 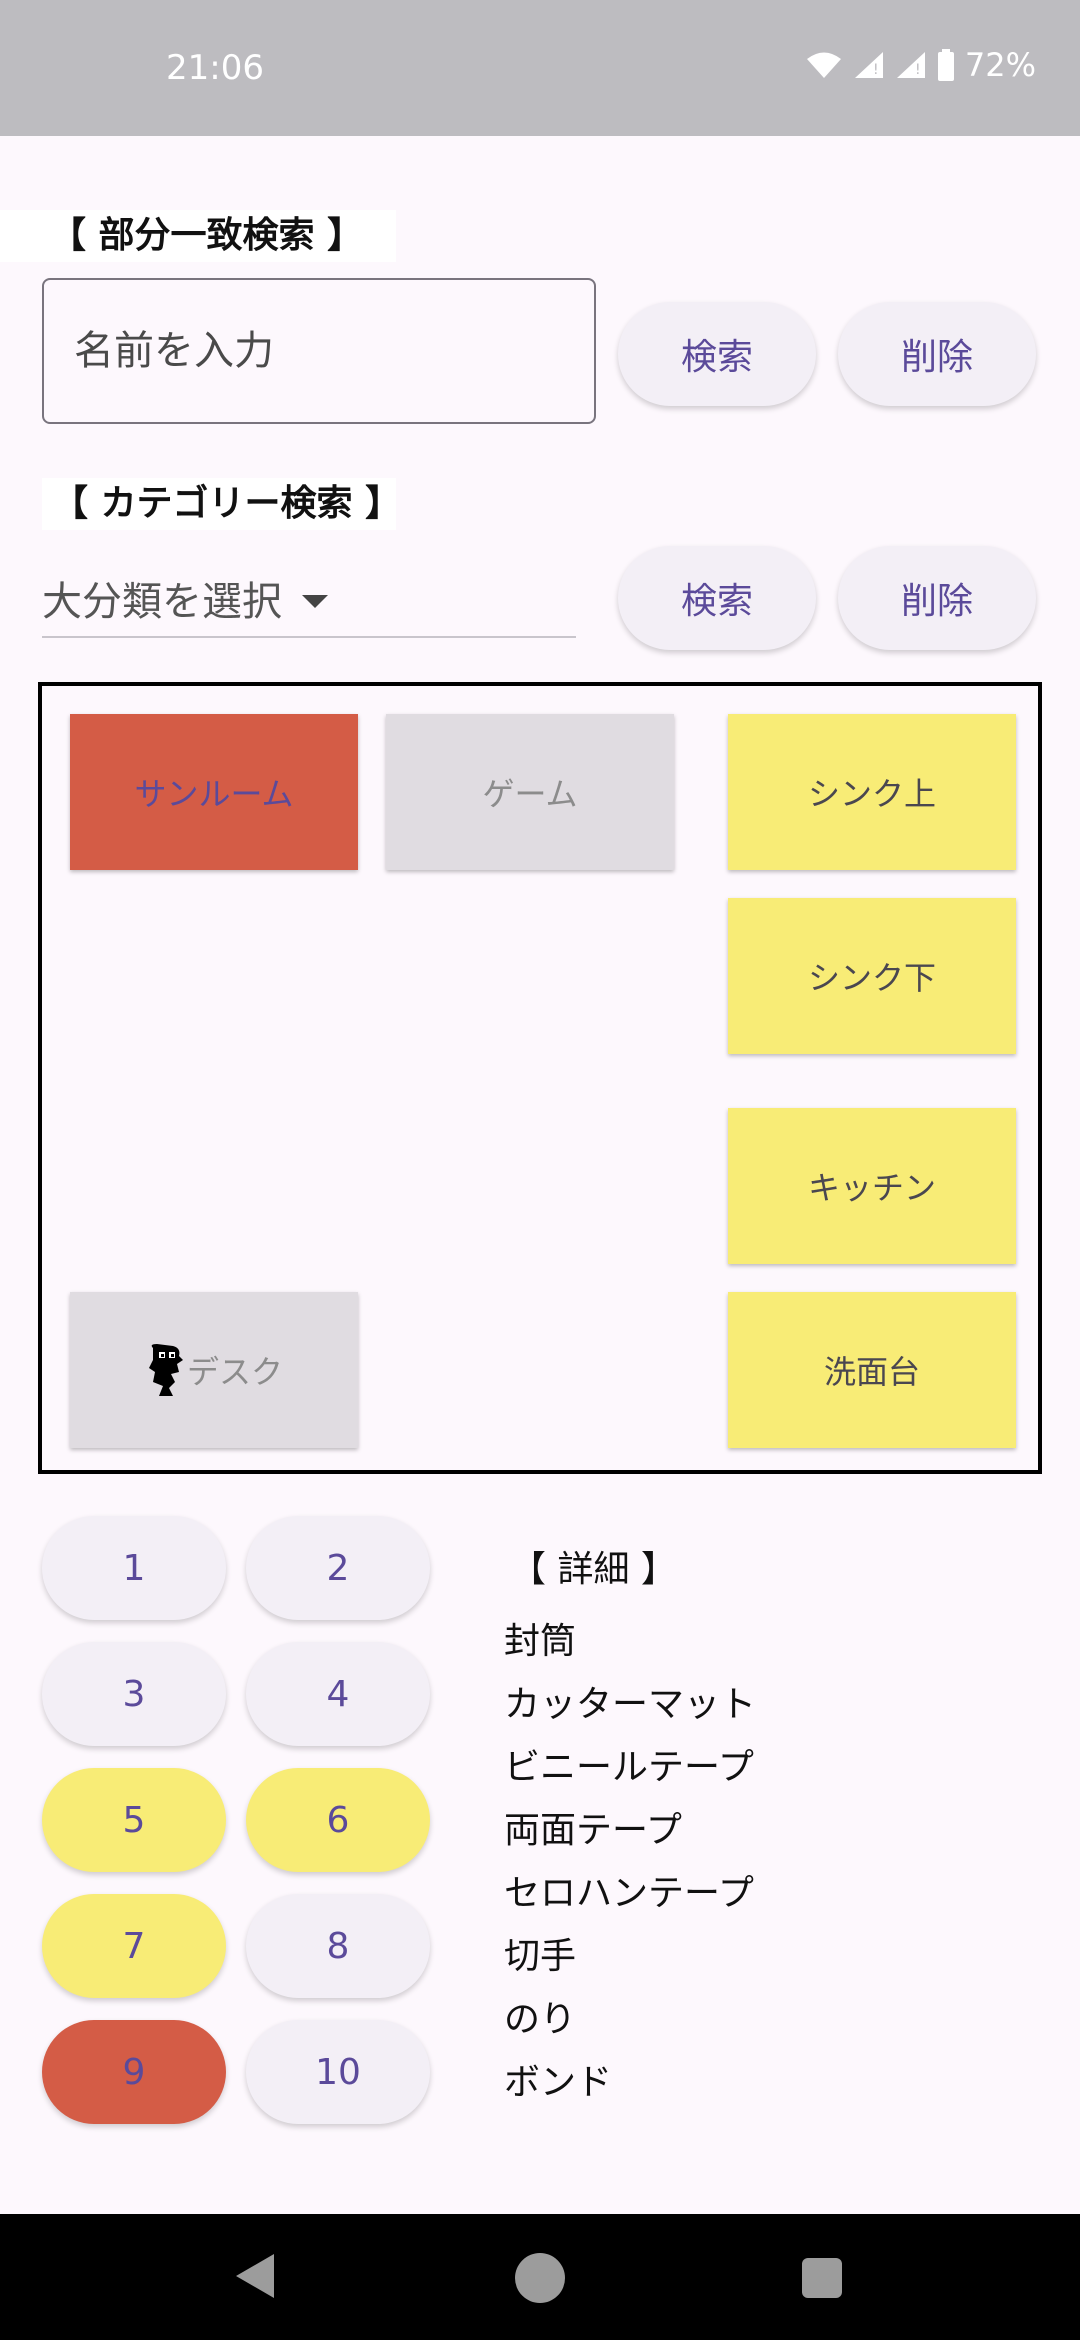 What do you see at coordinates (530, 792) in the screenshot?
I see `tile-game: ゲーム` at bounding box center [530, 792].